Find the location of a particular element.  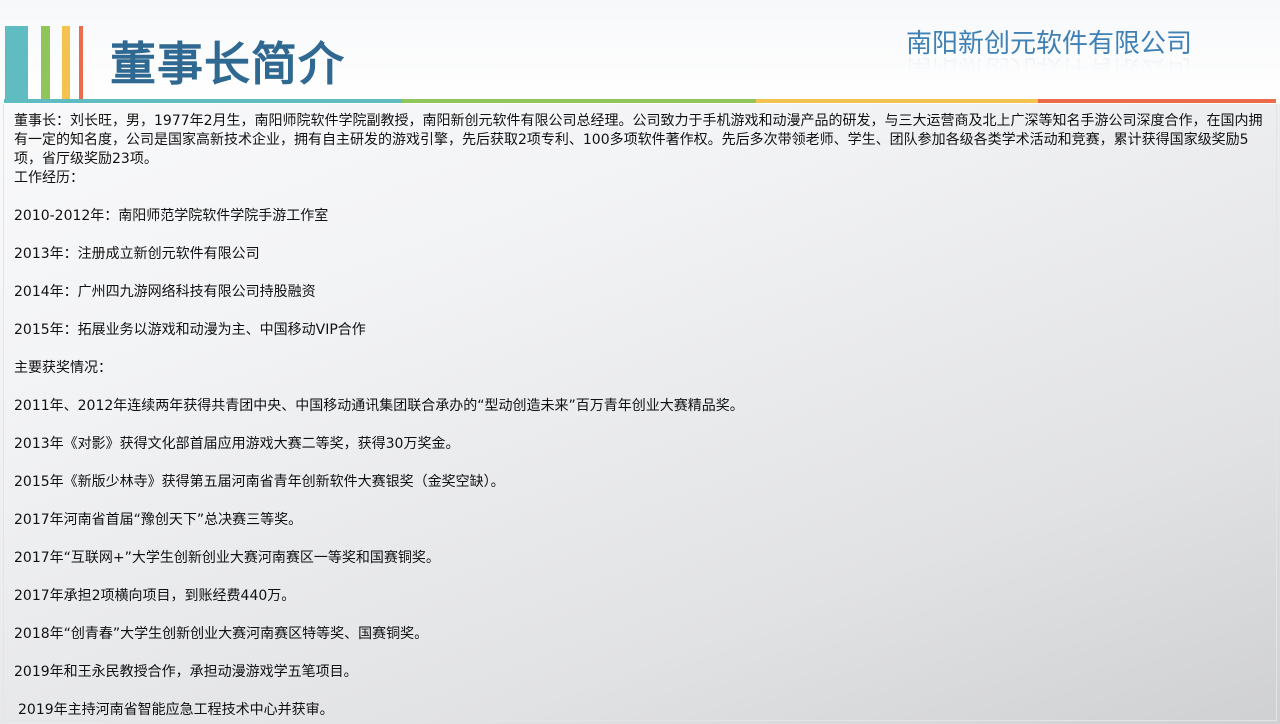

header-color-strip is located at coordinates (640, 101).